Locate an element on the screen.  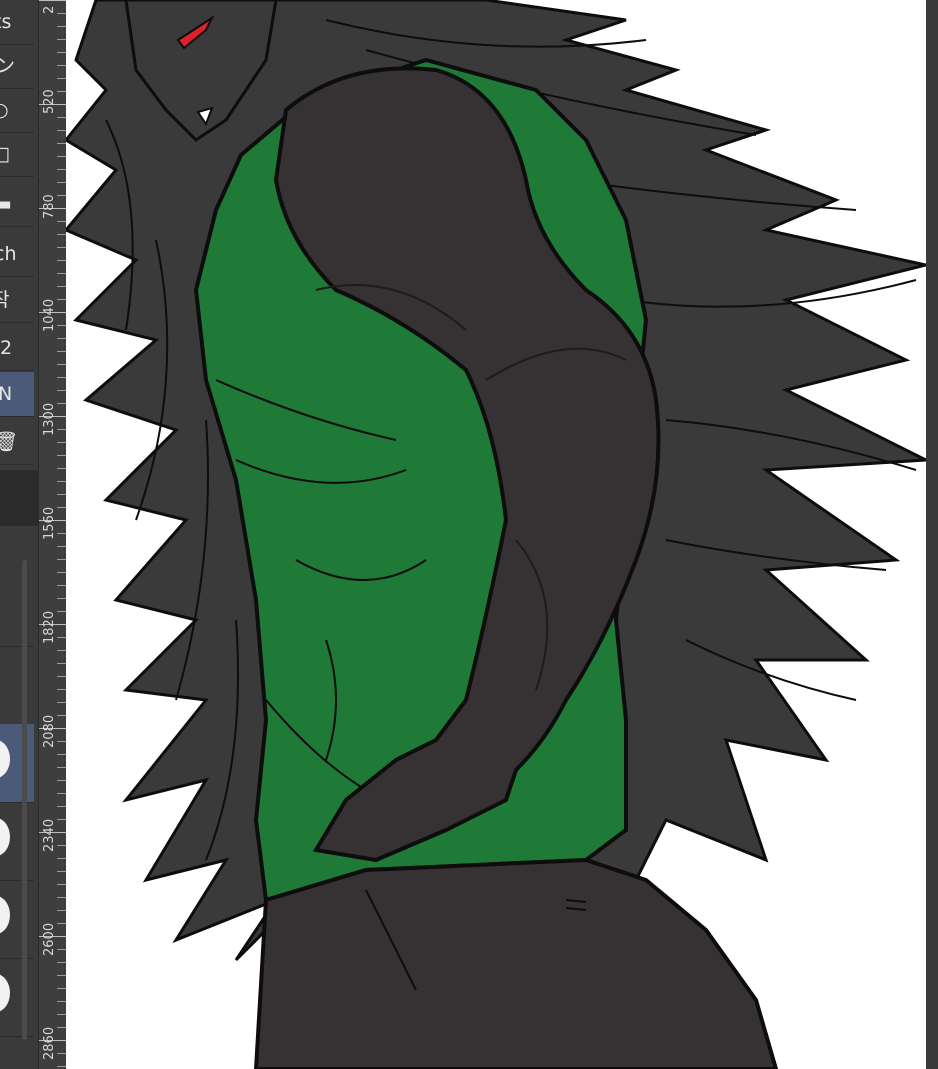
palette-item-number: 2 is located at coordinates (17, 348).